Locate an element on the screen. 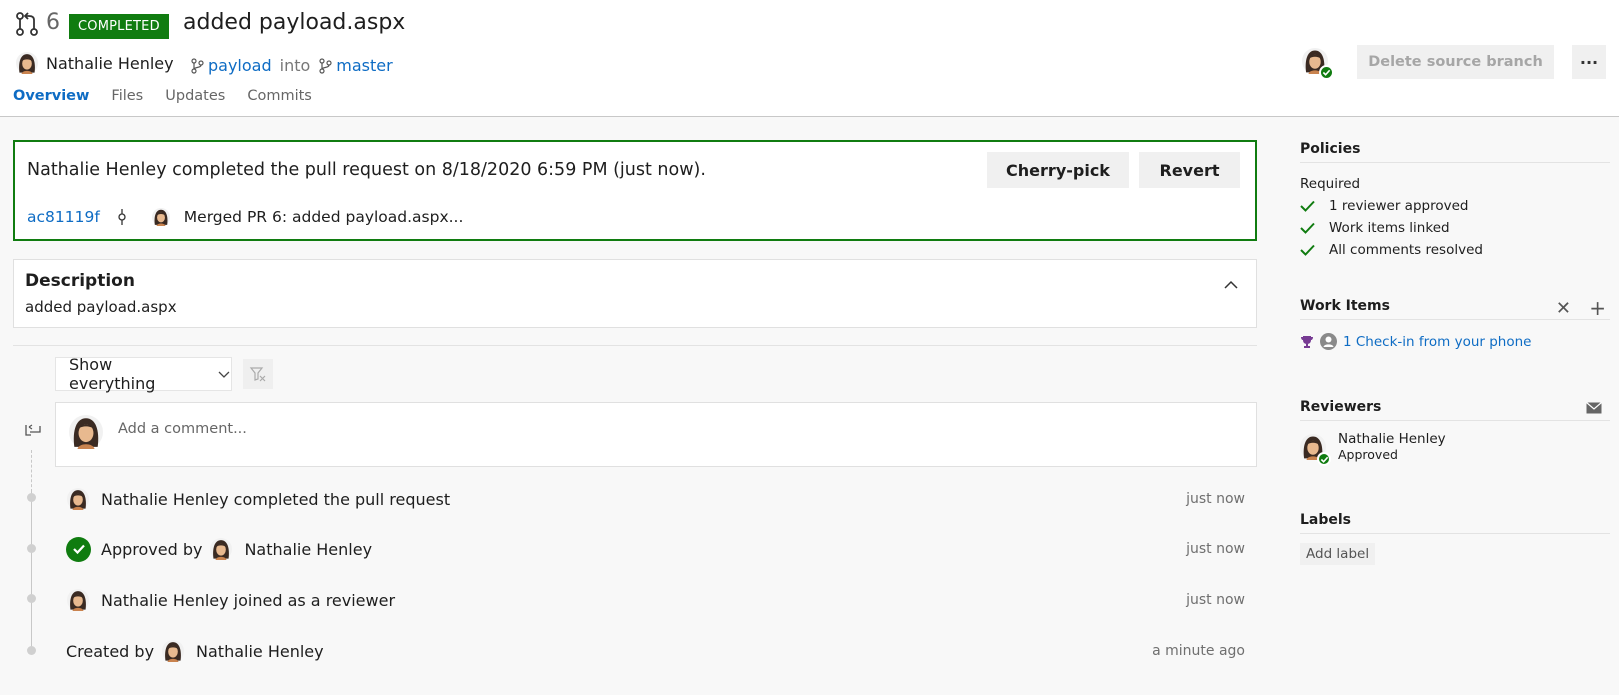  description-panel: Description added payload.aspx is located at coordinates (635, 293).